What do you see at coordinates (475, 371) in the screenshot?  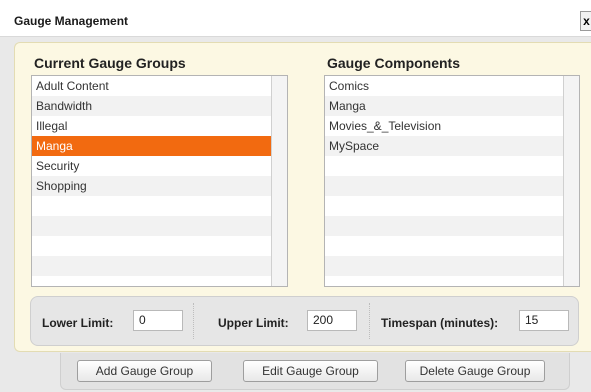 I see `delete-gauge-group-button: Delete Gauge Group` at bounding box center [475, 371].